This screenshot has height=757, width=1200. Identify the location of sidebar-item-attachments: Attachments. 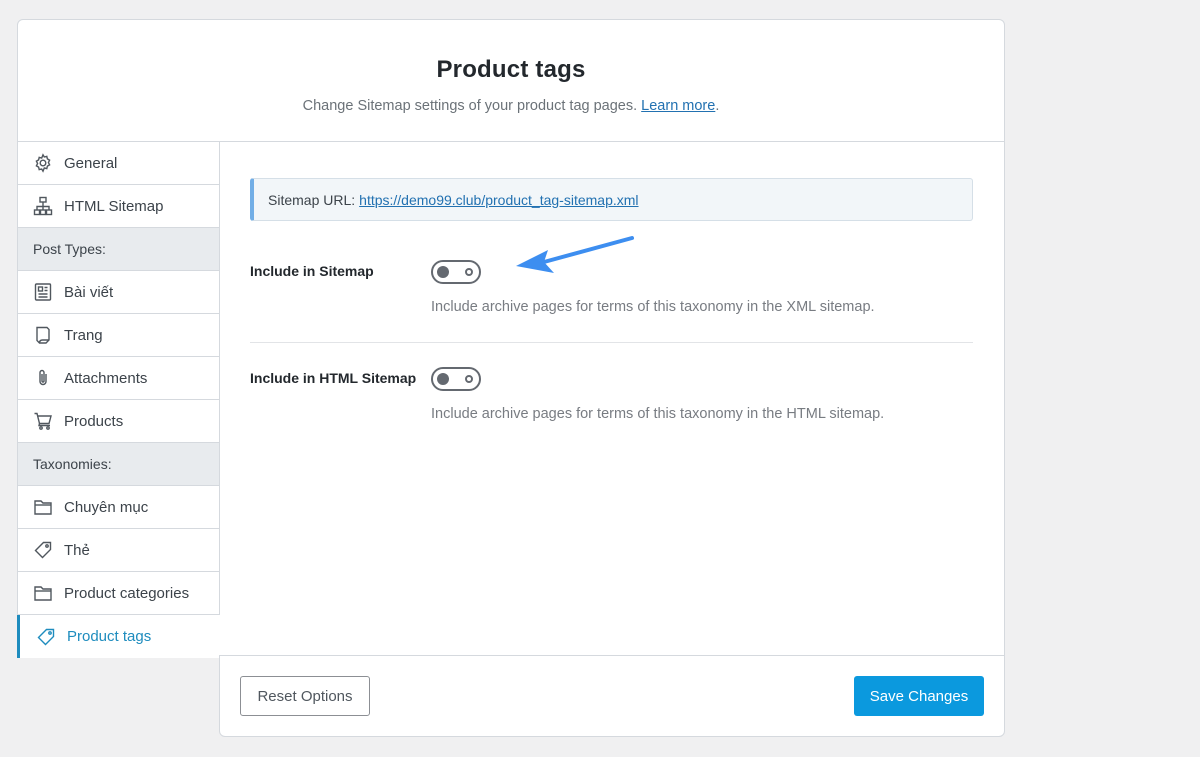
(118, 378).